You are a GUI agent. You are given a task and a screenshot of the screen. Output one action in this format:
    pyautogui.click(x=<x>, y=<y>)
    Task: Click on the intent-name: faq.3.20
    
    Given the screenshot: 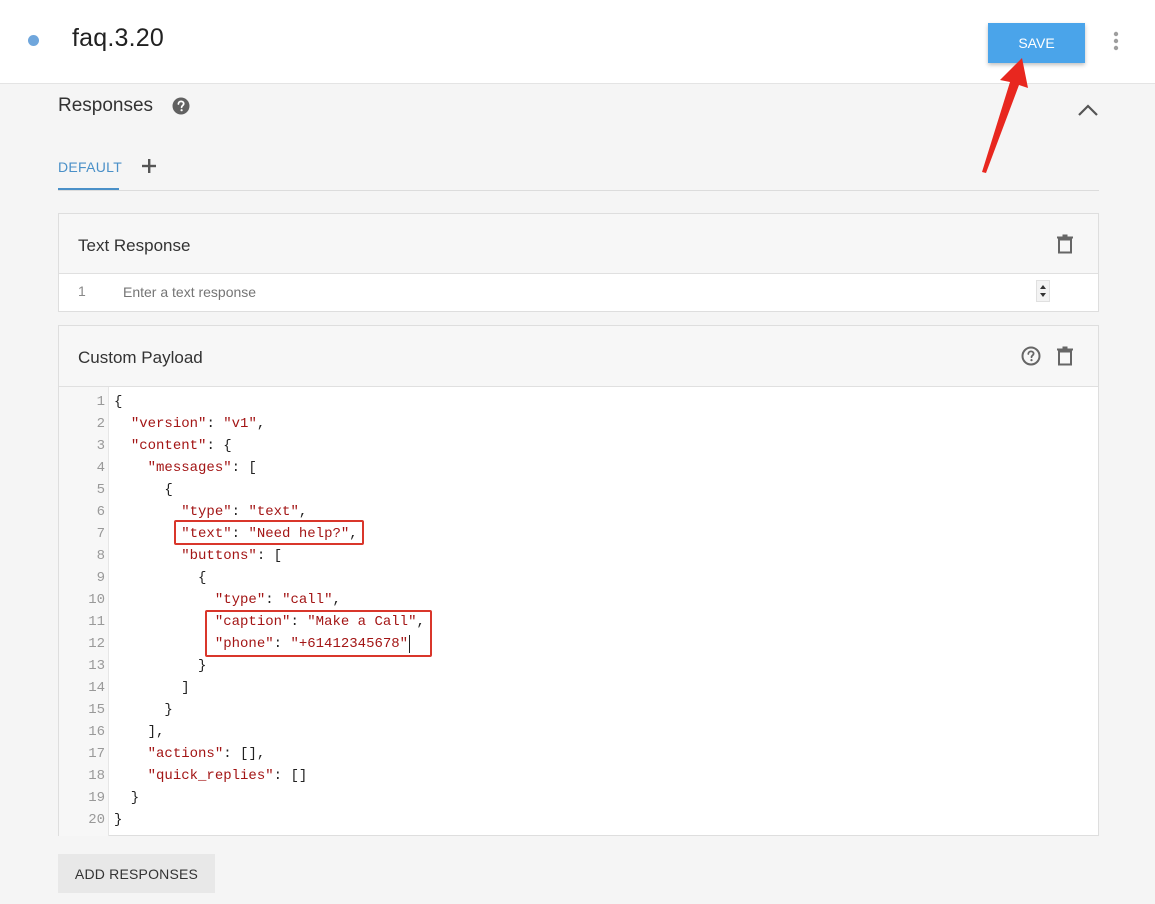 What is the action you would take?
    pyautogui.click(x=118, y=38)
    